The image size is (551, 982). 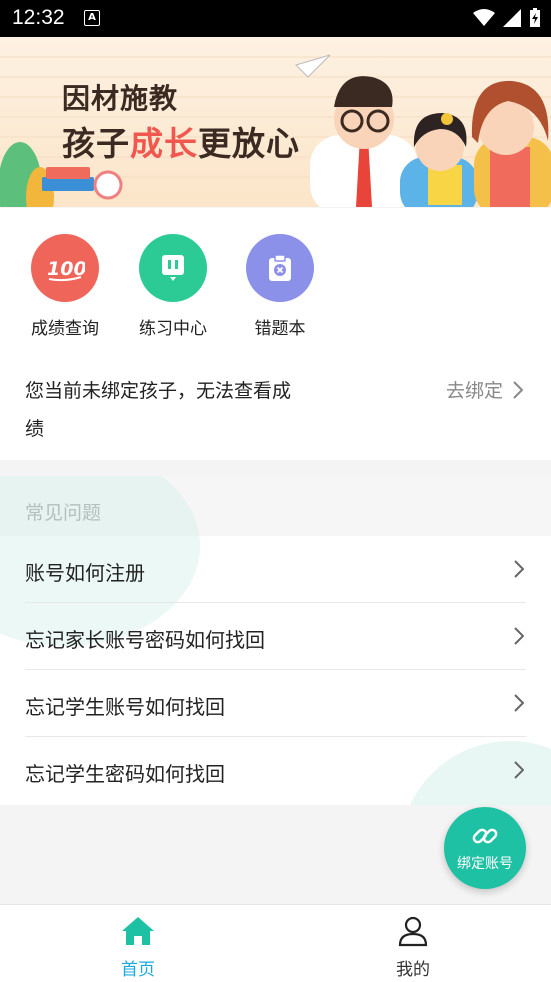 I want to click on quick-item-label: 成绩查询, so click(x=65, y=329).